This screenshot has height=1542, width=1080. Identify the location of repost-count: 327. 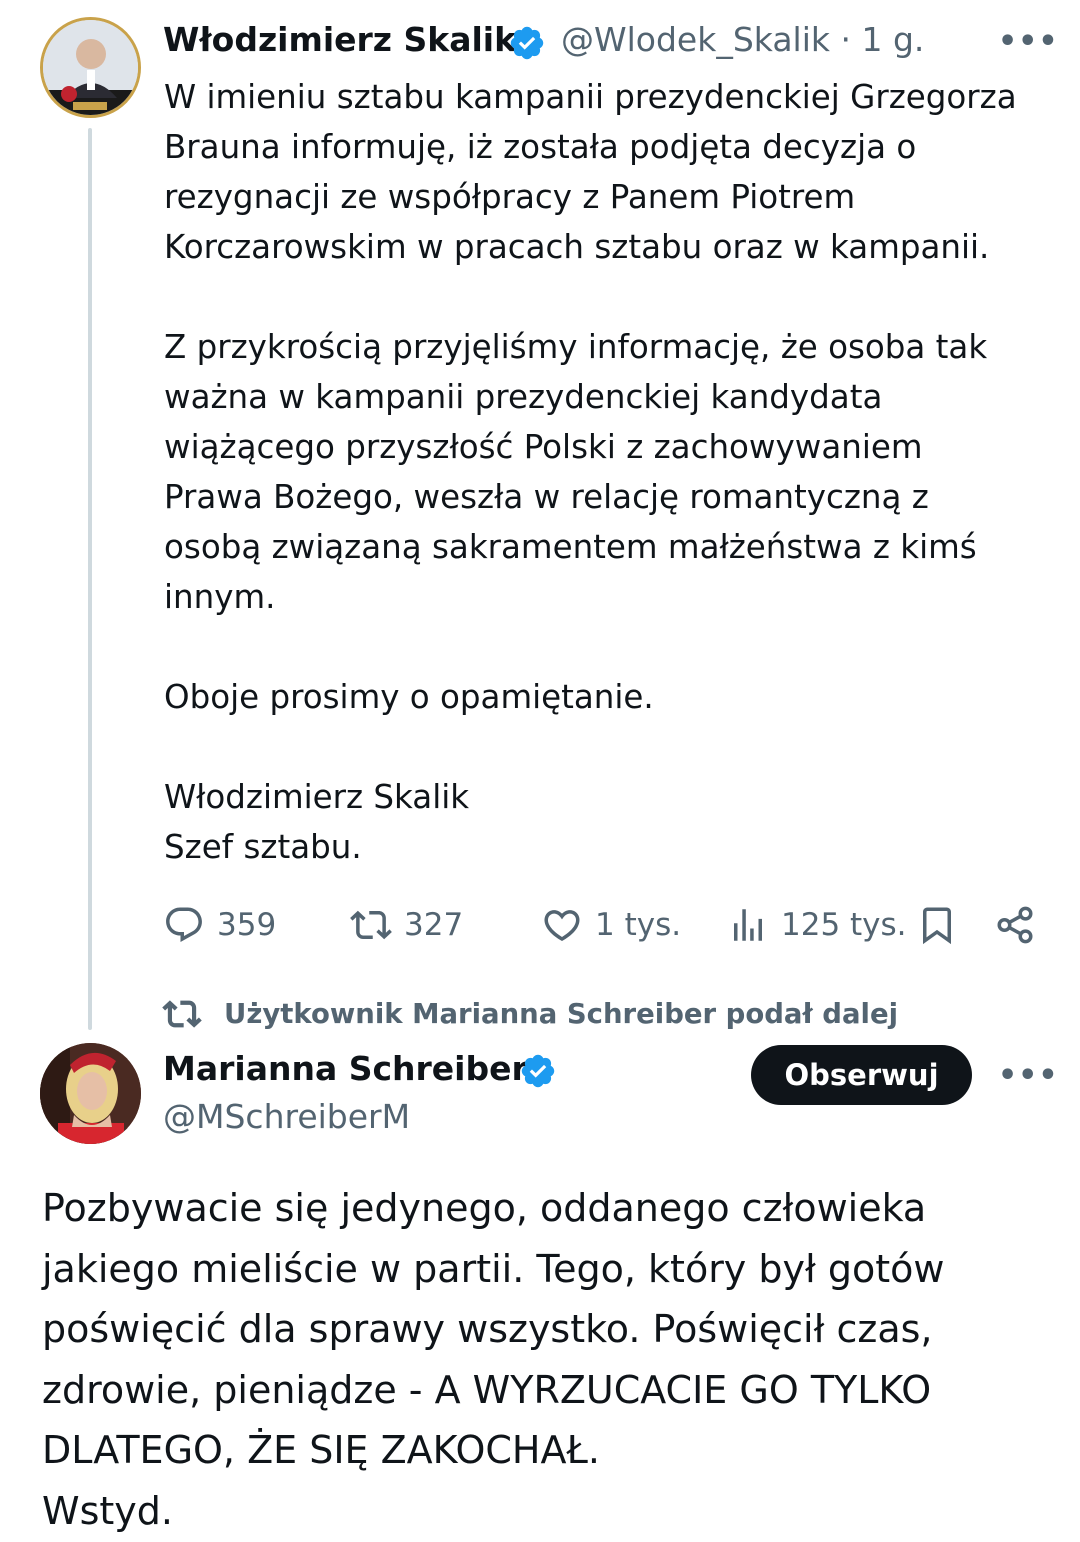
(434, 925).